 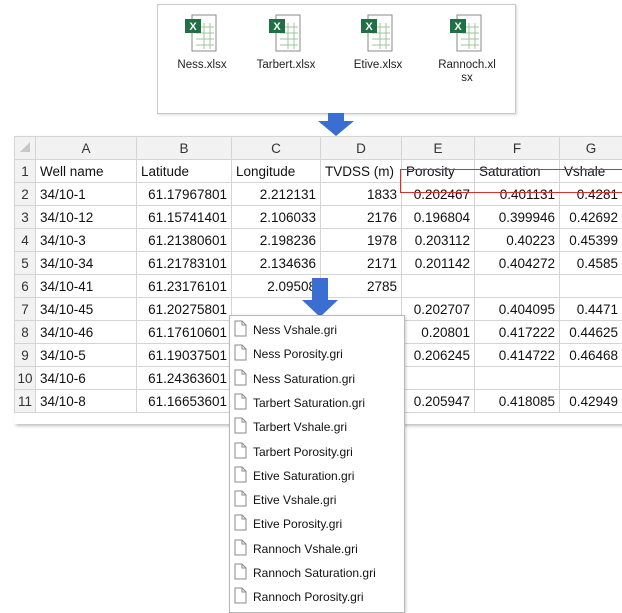 What do you see at coordinates (361, 263) in the screenshot?
I see `cell: 2171` at bounding box center [361, 263].